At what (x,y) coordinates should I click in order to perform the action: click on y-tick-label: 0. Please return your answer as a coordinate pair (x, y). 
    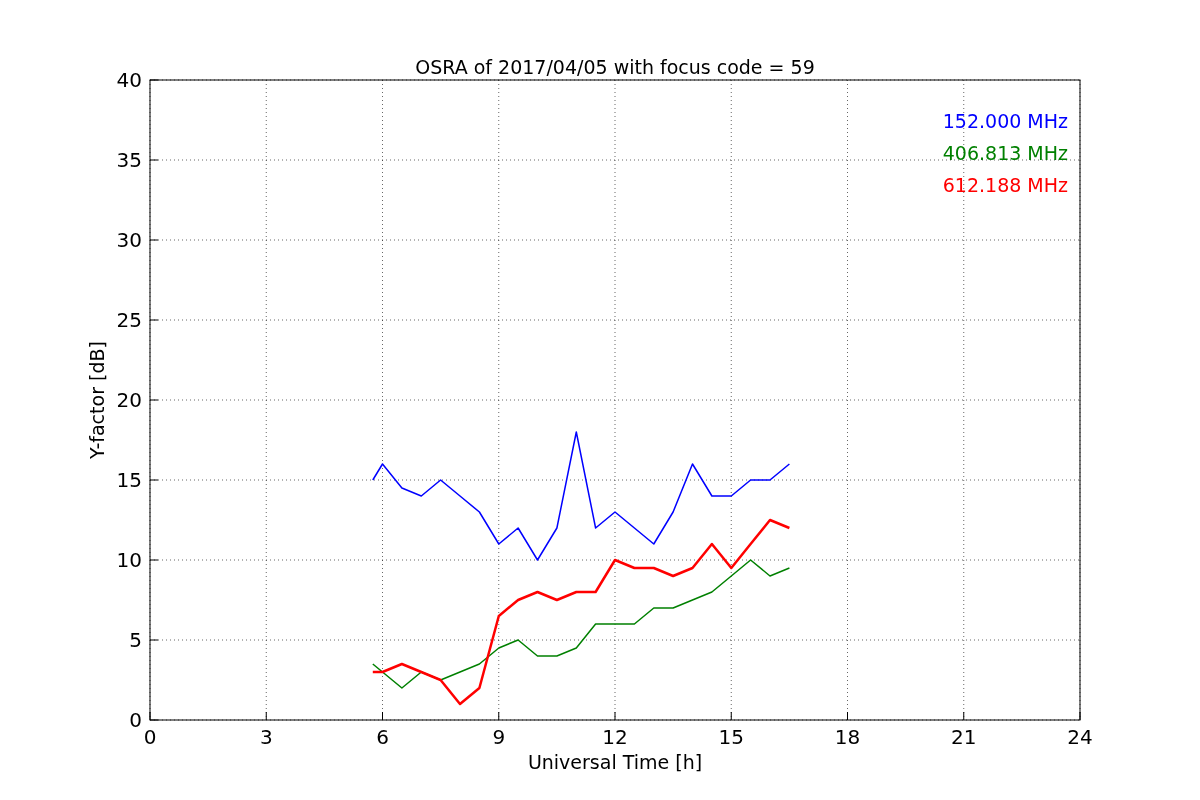
    Looking at the image, I should click on (135, 720).